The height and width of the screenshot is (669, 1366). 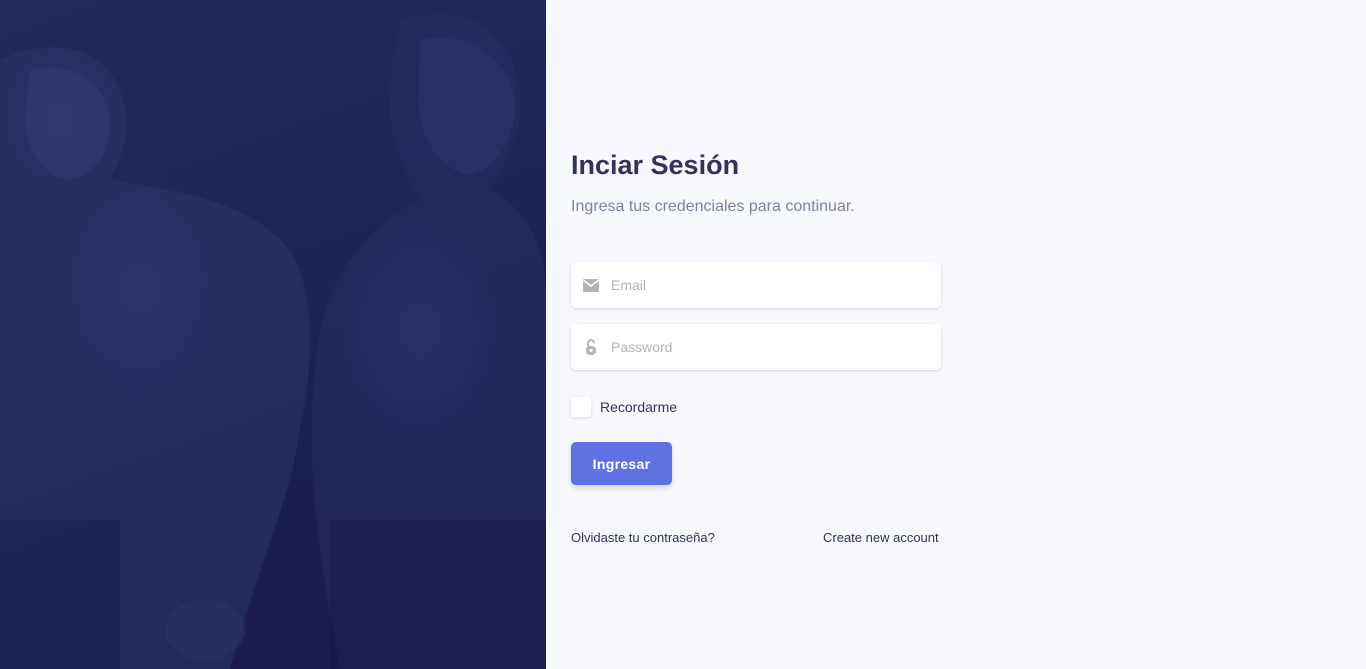 I want to click on login-button: Ingresar, so click(x=621, y=463).